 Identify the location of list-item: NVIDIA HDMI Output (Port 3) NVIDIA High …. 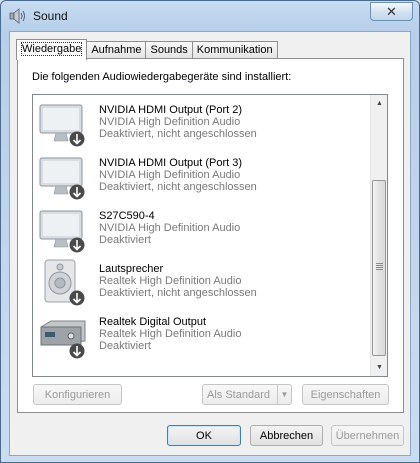
(202, 174).